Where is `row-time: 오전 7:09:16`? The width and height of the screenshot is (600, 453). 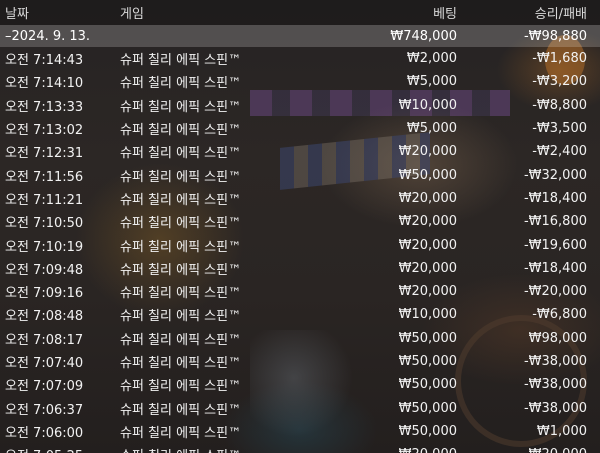
row-time: 오전 7:09:16 is located at coordinates (44, 294).